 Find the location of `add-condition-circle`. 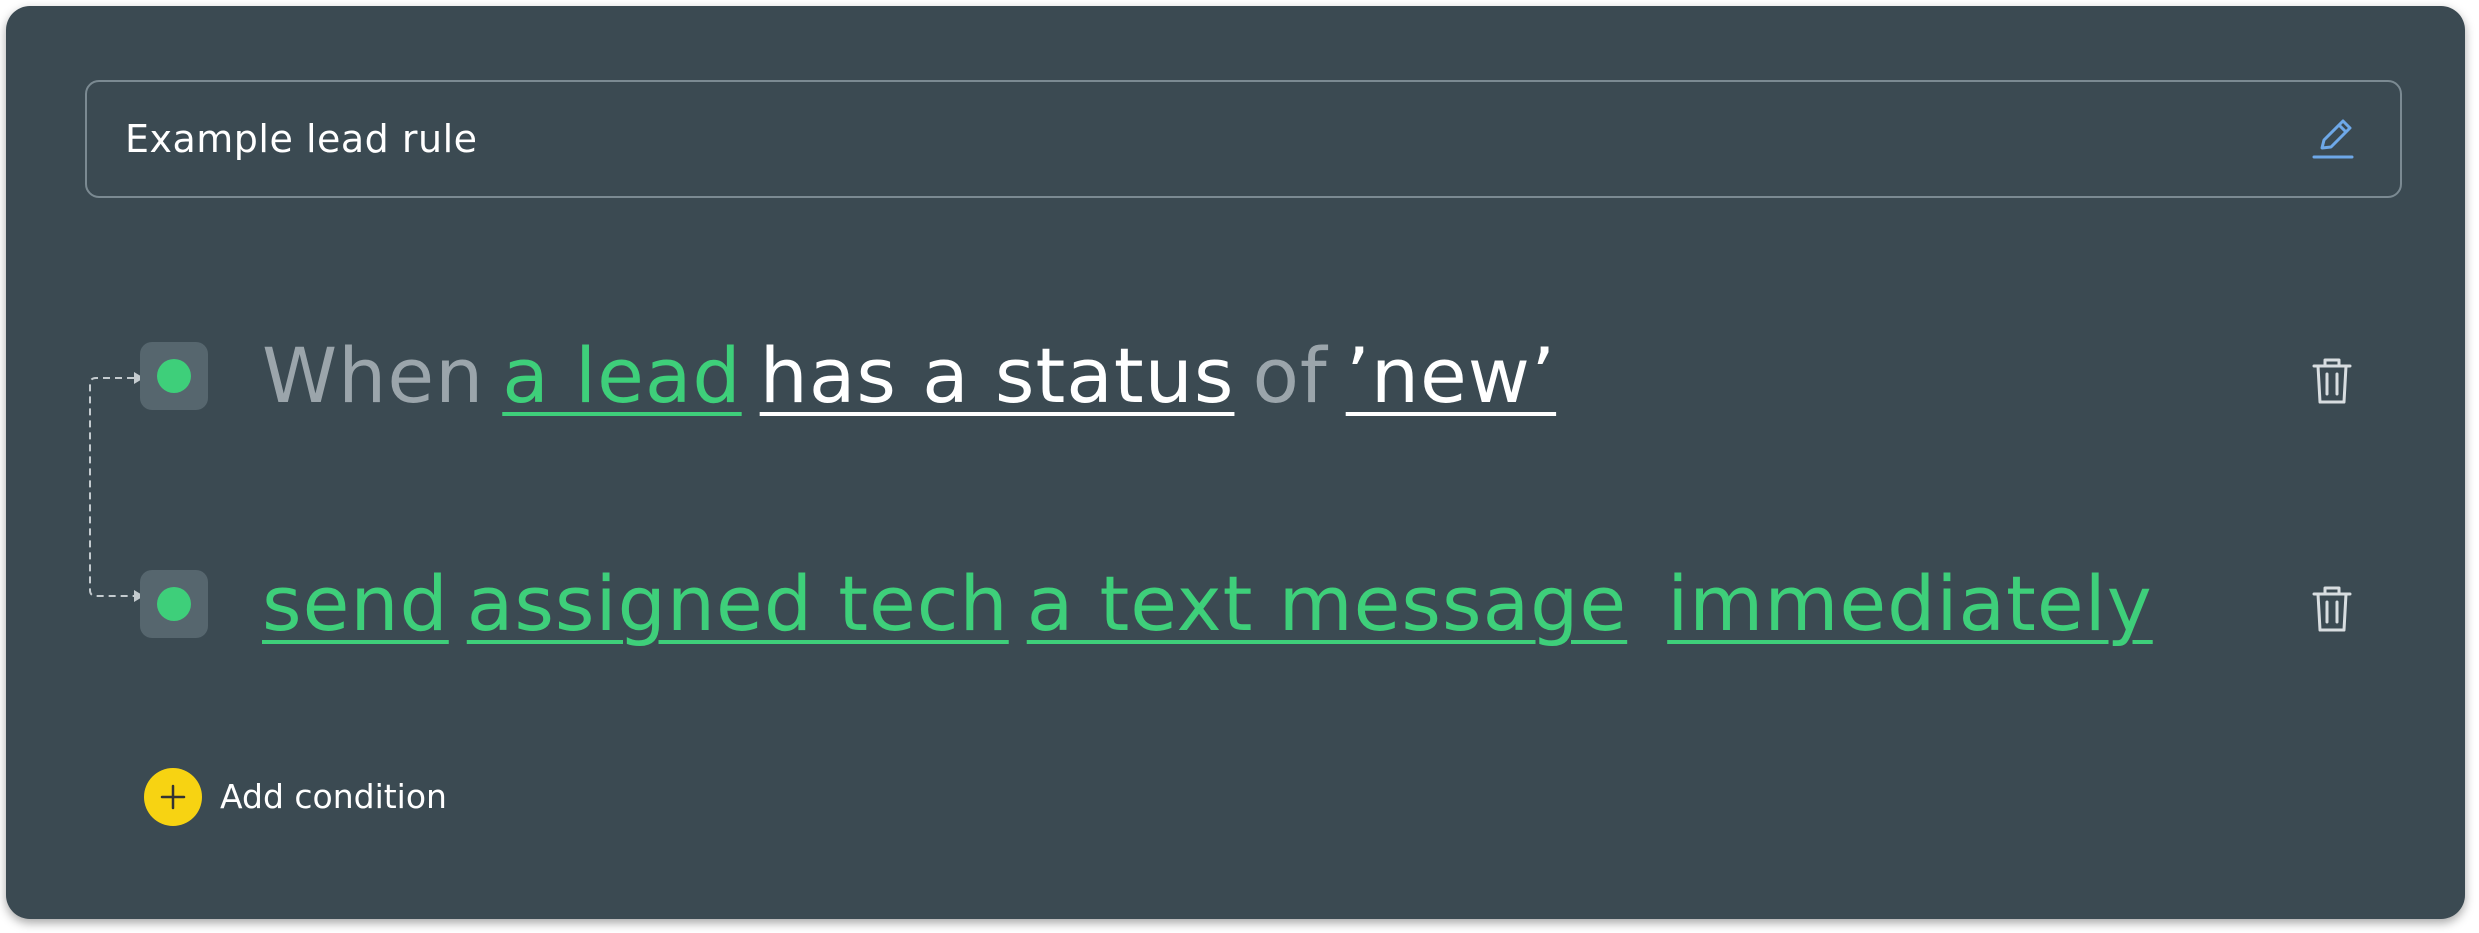

add-condition-circle is located at coordinates (173, 797).